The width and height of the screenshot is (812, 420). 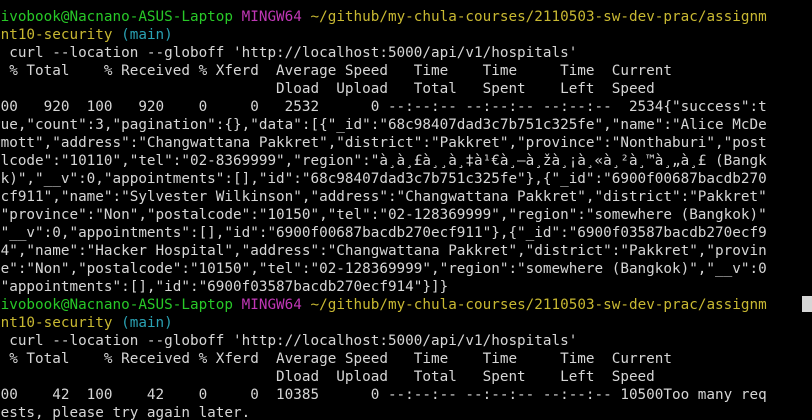 What do you see at coordinates (807, 304) in the screenshot?
I see `scrollbar-thumb` at bounding box center [807, 304].